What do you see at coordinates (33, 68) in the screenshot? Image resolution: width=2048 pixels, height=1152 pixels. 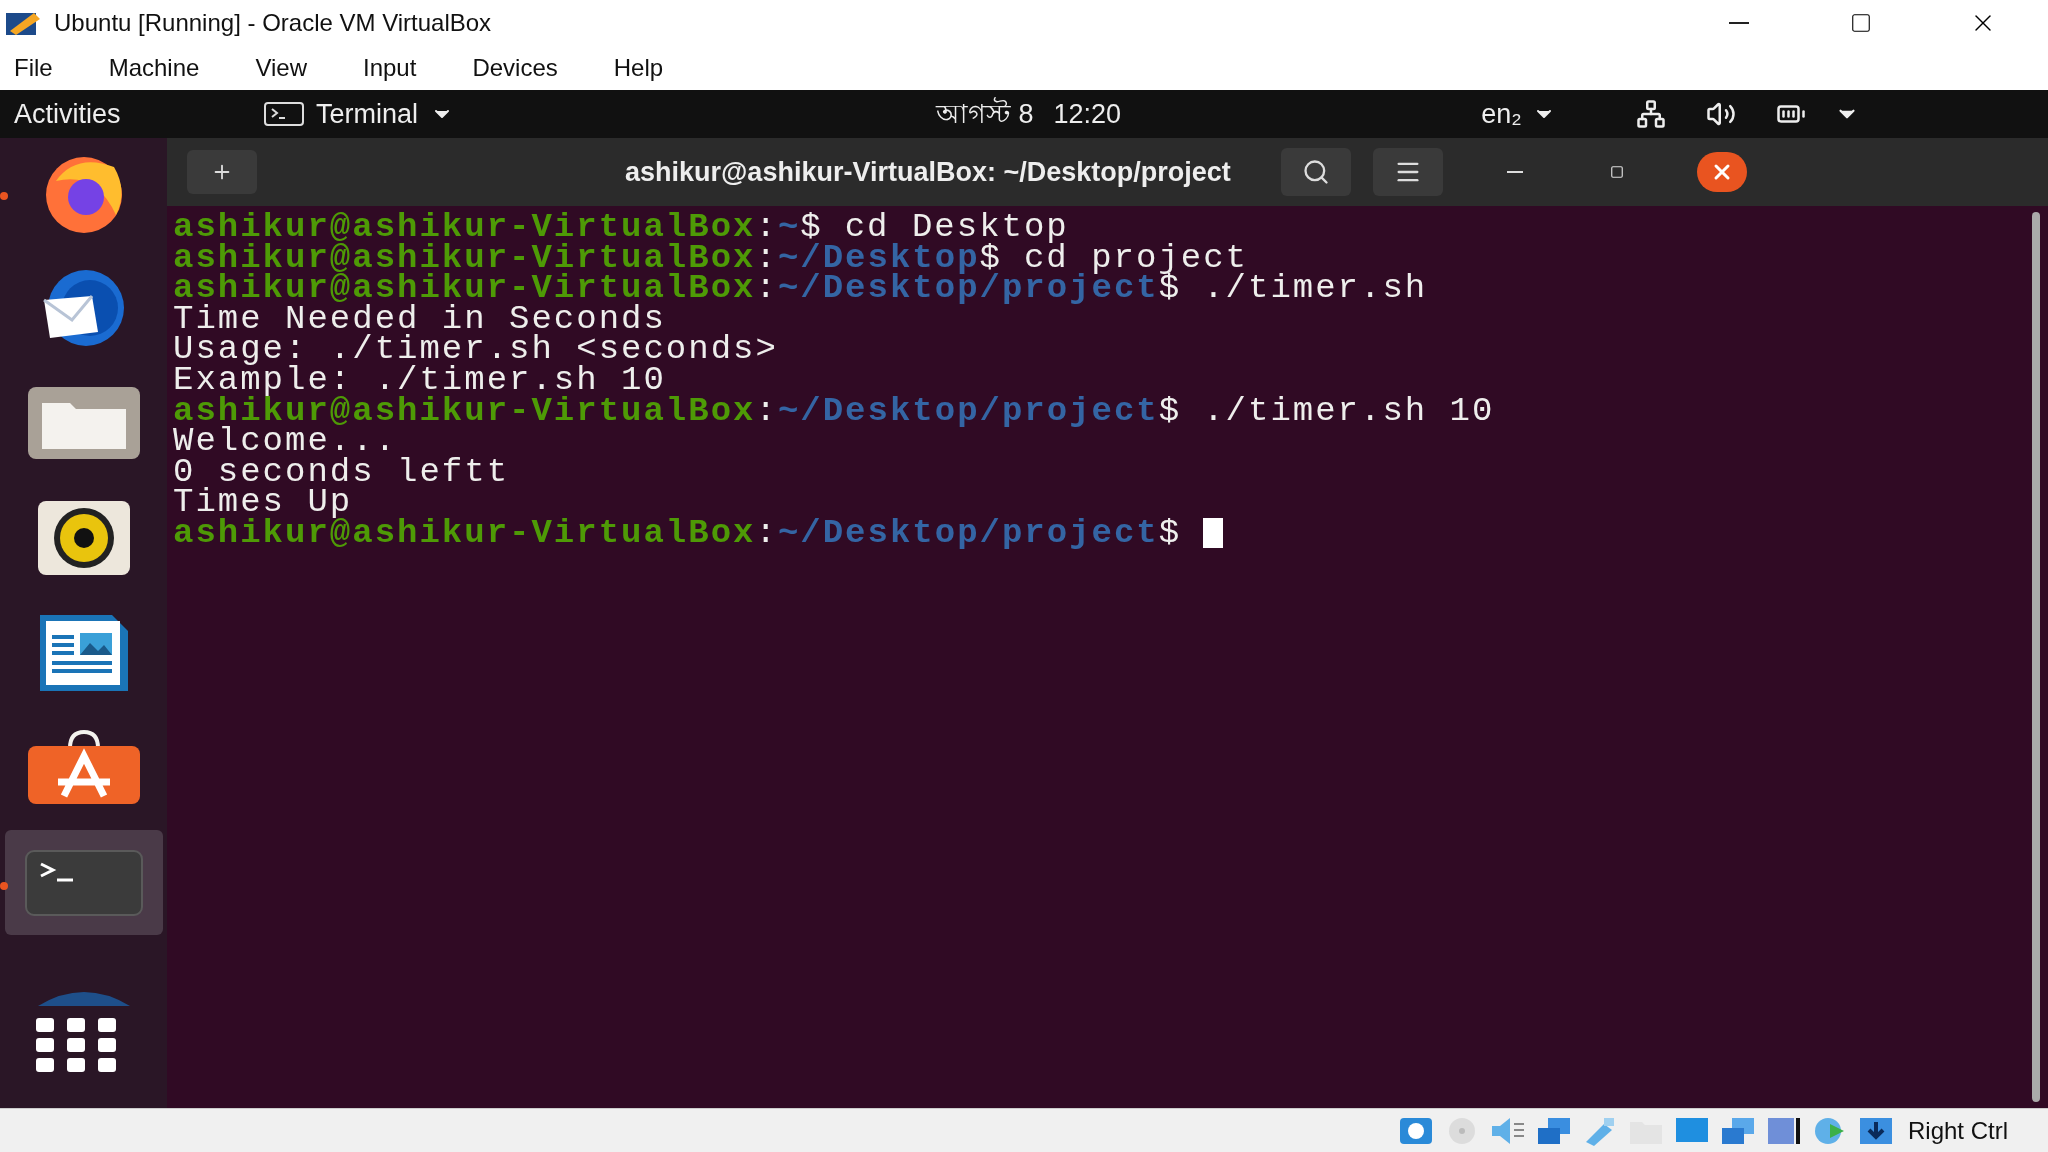 I see `menu-item: File` at bounding box center [33, 68].